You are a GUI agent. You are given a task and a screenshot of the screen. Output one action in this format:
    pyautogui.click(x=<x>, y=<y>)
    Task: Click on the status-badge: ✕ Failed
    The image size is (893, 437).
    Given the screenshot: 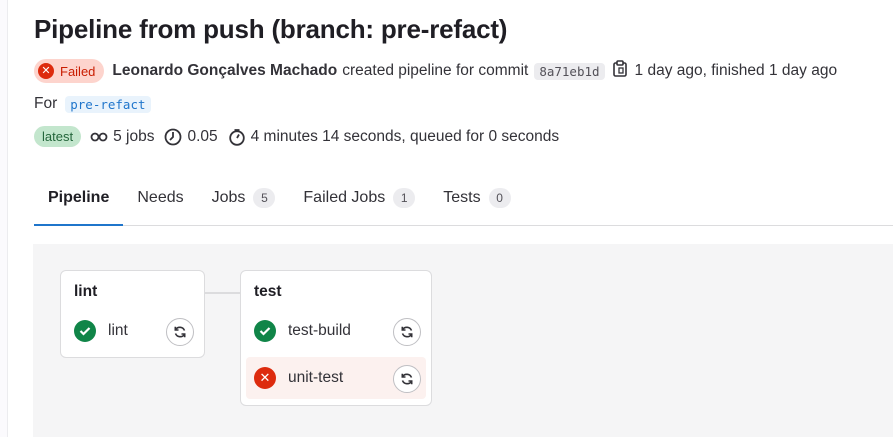 What is the action you would take?
    pyautogui.click(x=69, y=71)
    